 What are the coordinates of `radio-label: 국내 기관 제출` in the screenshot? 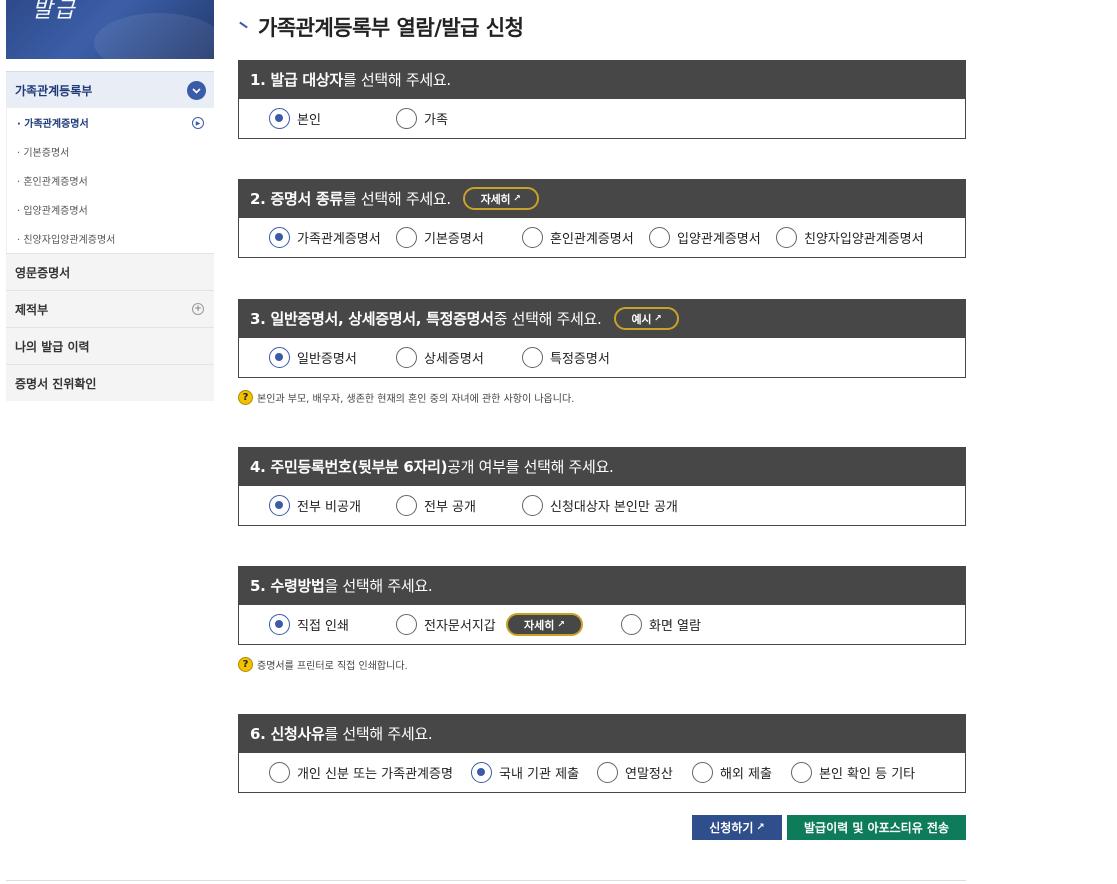 It's located at (539, 774).